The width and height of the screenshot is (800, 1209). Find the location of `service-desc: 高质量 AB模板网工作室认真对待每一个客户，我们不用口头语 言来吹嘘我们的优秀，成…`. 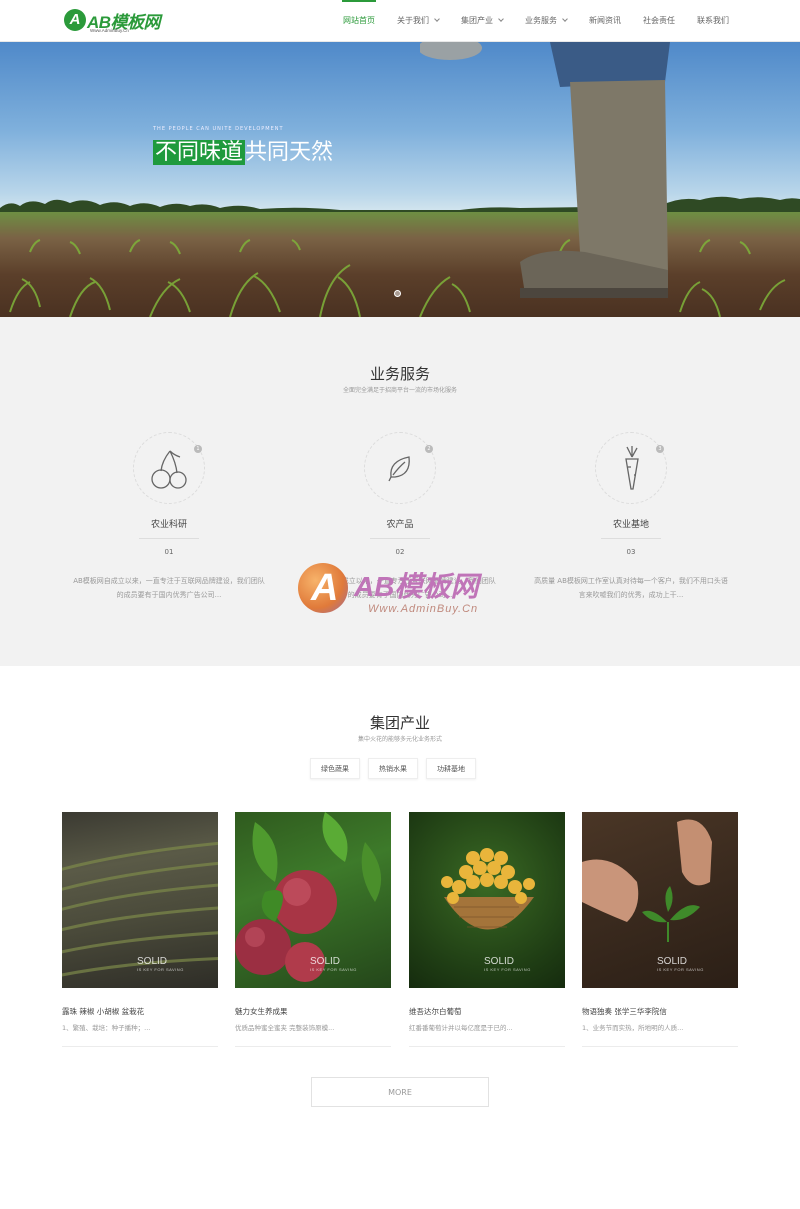

service-desc: 高质量 AB模板网工作室认真对待每一个客户，我们不用口头语 言来吹嘘我们的优秀，成… is located at coordinates (631, 588).